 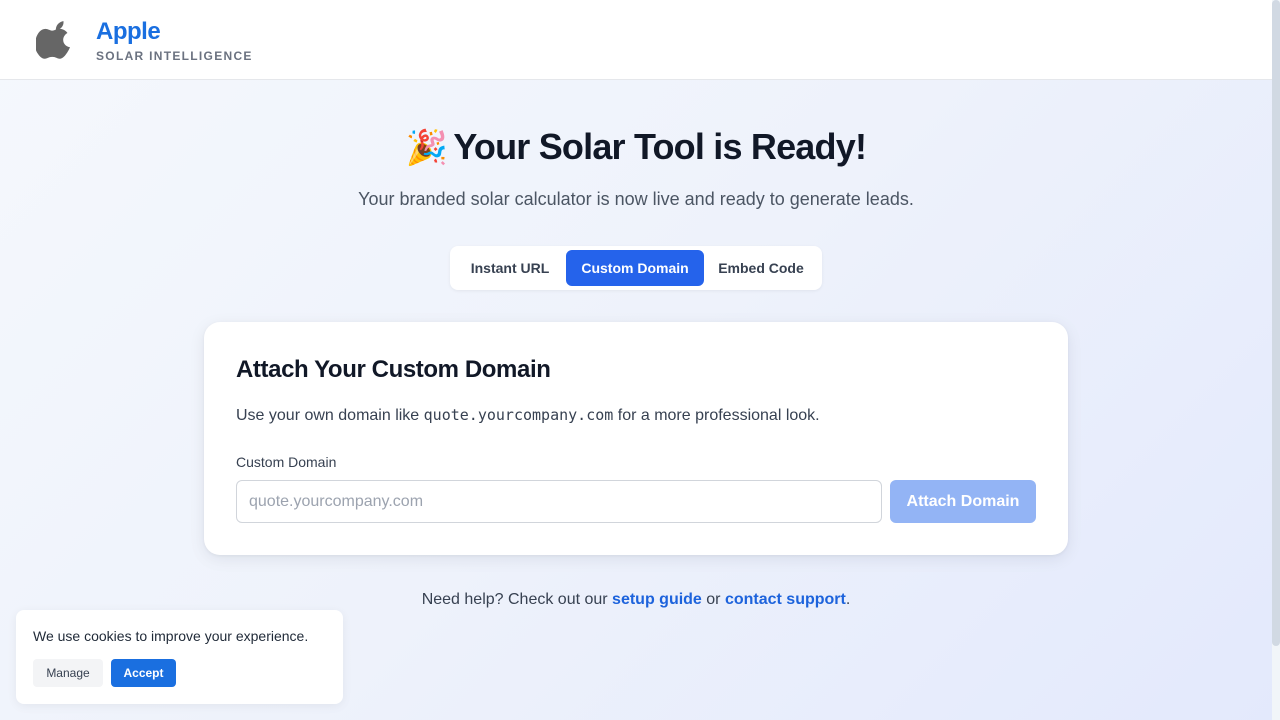 I want to click on custom-domain-label: Custom Domain, so click(x=286, y=462).